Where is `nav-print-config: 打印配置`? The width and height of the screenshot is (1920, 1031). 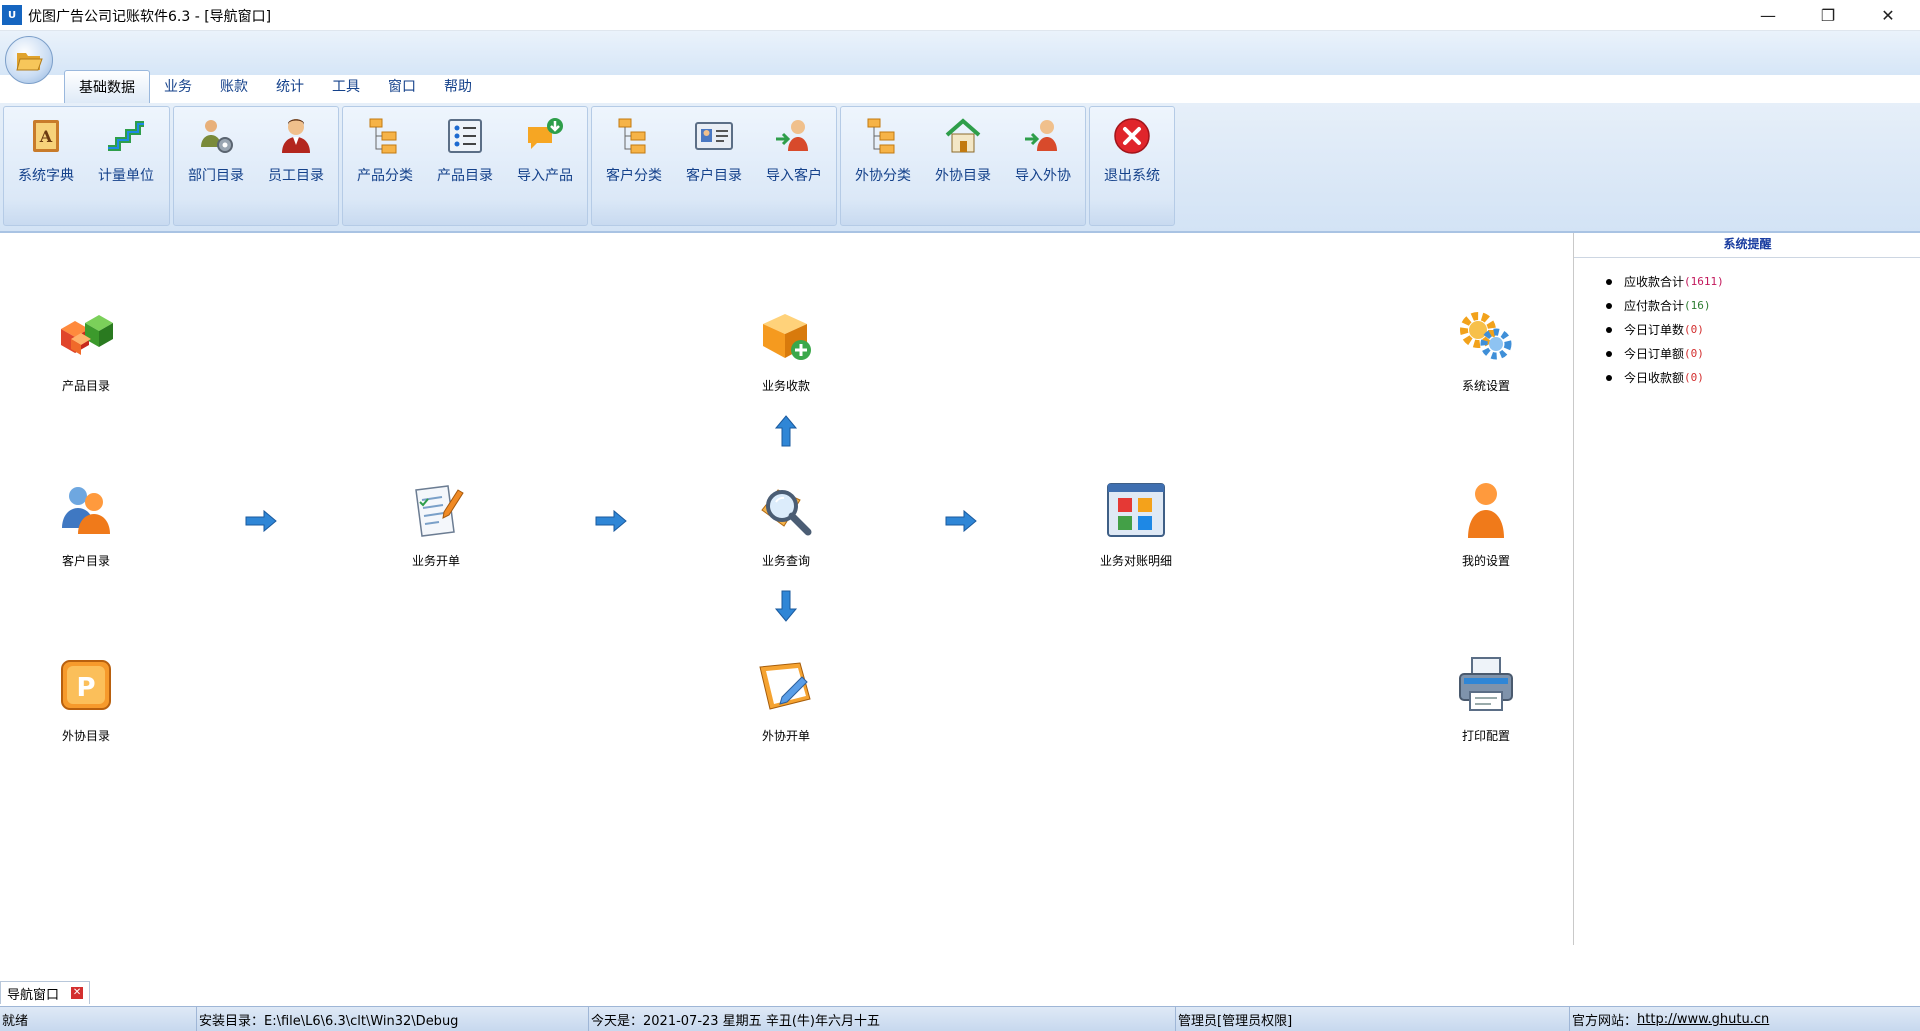
nav-print-config: 打印配置 is located at coordinates (1486, 698).